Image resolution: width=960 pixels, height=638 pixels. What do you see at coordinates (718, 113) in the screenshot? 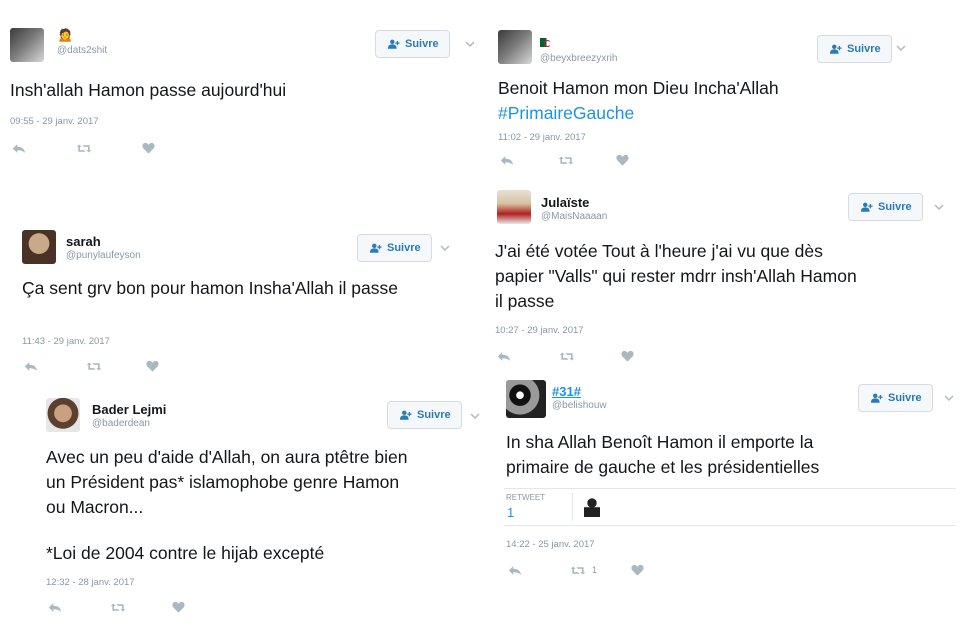
I see `hashtag-link: #PrimaireGauche` at bounding box center [718, 113].